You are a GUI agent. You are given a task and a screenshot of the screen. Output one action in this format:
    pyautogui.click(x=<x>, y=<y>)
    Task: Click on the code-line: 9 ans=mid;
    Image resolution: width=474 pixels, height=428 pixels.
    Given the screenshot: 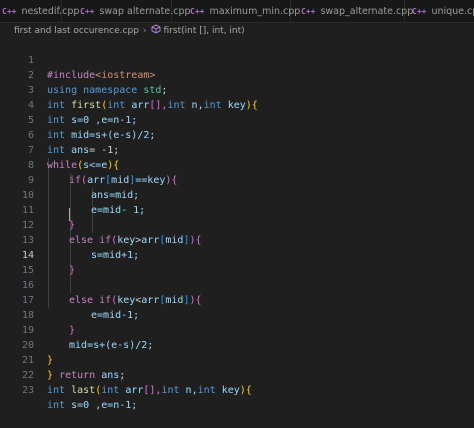 What is the action you would take?
    pyautogui.click(x=237, y=179)
    